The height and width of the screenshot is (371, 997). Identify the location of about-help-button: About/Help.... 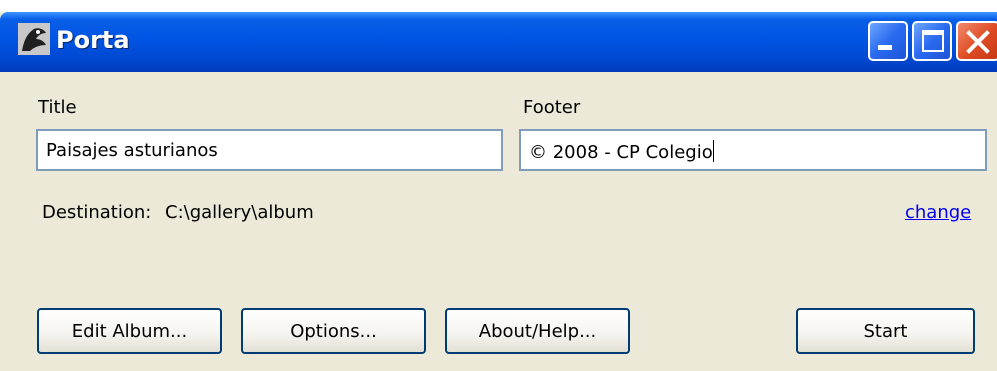
(537, 331).